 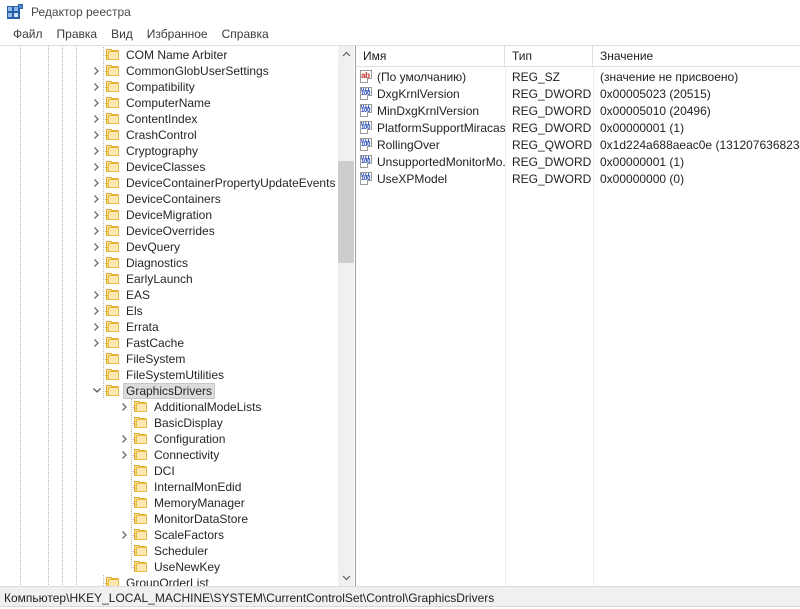 I want to click on tree-expander-chevron-down-icon, so click(x=96, y=391).